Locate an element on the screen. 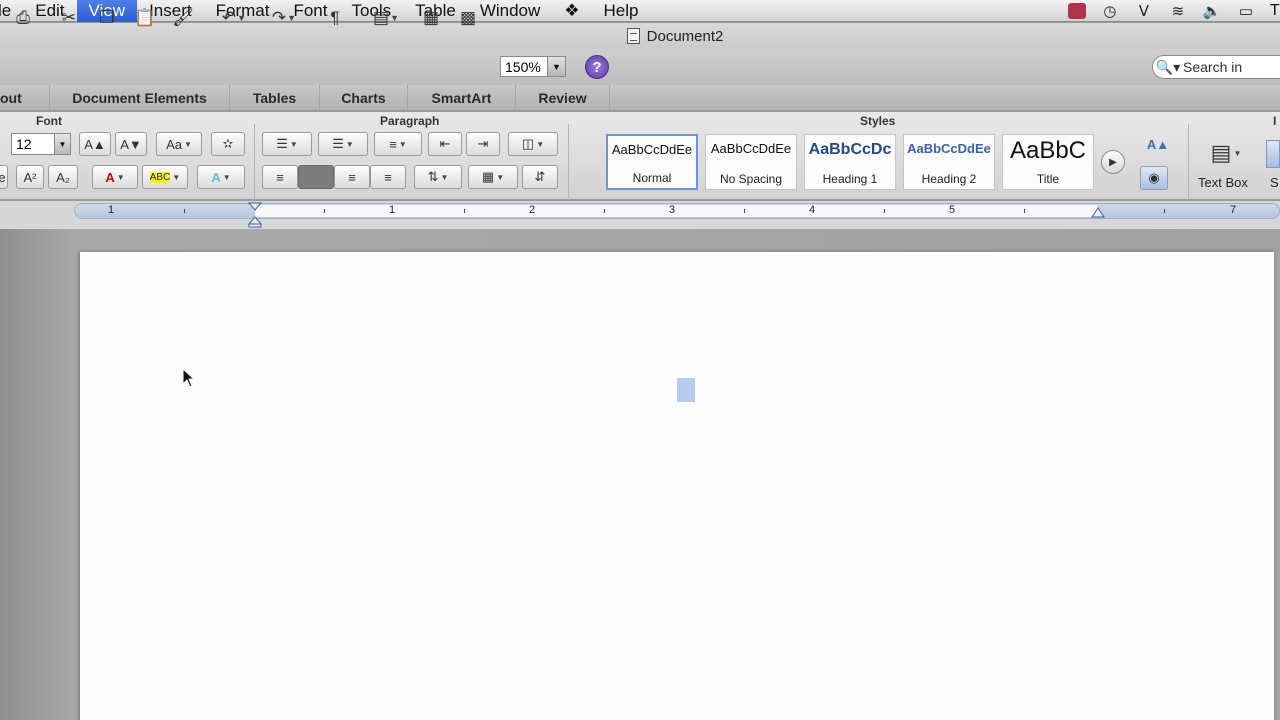 This screenshot has height=720, width=1280. script-menu-icon: ❖ is located at coordinates (571, 11).